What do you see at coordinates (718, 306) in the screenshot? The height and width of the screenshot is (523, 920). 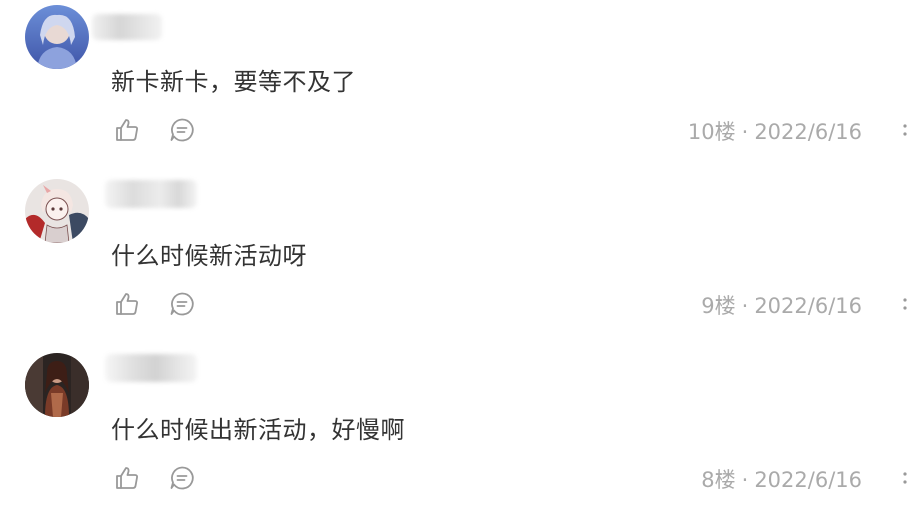 I see `floor-number: 9楼` at bounding box center [718, 306].